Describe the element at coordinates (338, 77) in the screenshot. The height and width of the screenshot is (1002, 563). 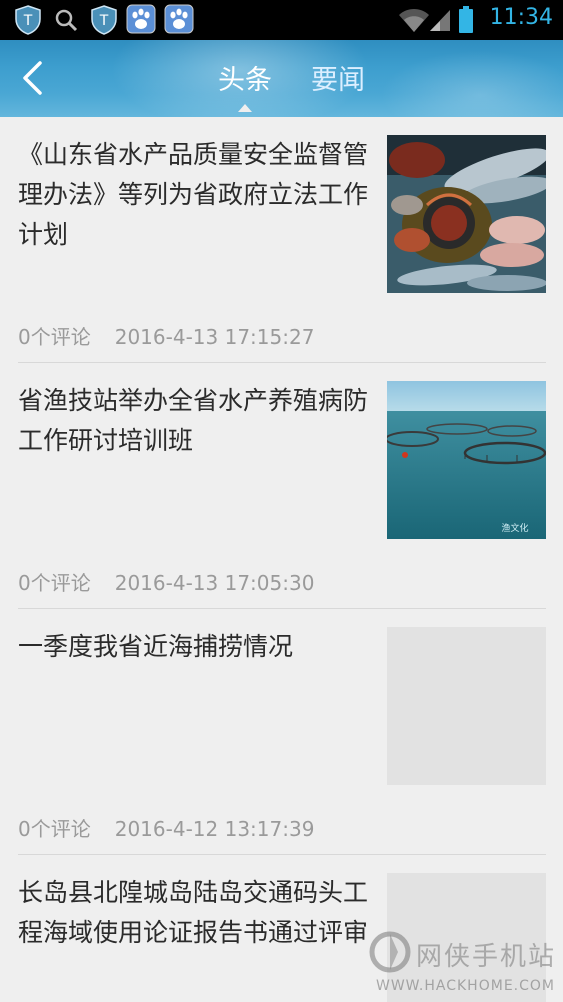
I see `tab-important-news: 要闻` at that location.